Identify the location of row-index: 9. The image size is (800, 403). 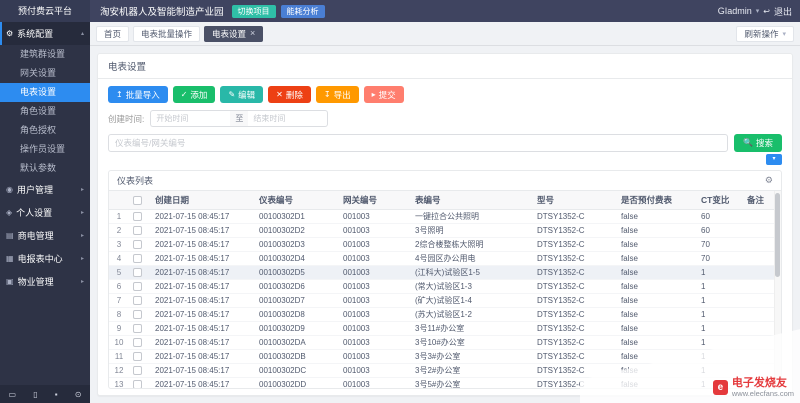
(119, 328).